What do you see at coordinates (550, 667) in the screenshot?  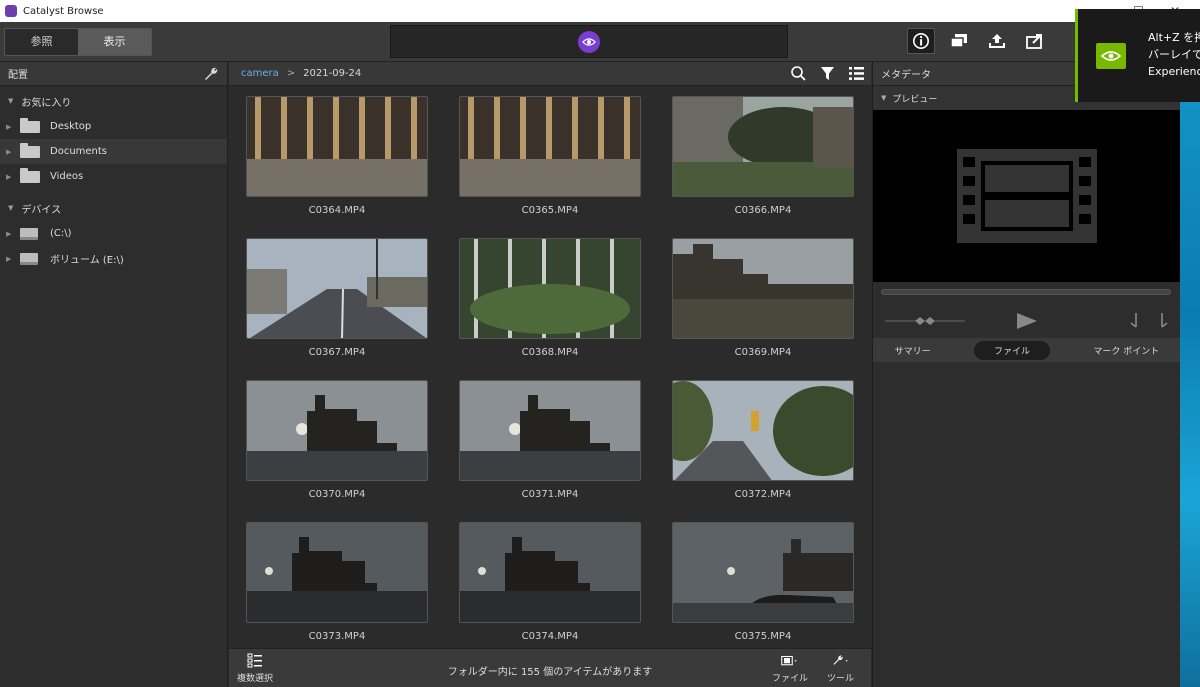 I see `status-bar: 複数選択 フォルダー内に 155 個のアイテムがあります ファイル ツール` at bounding box center [550, 667].